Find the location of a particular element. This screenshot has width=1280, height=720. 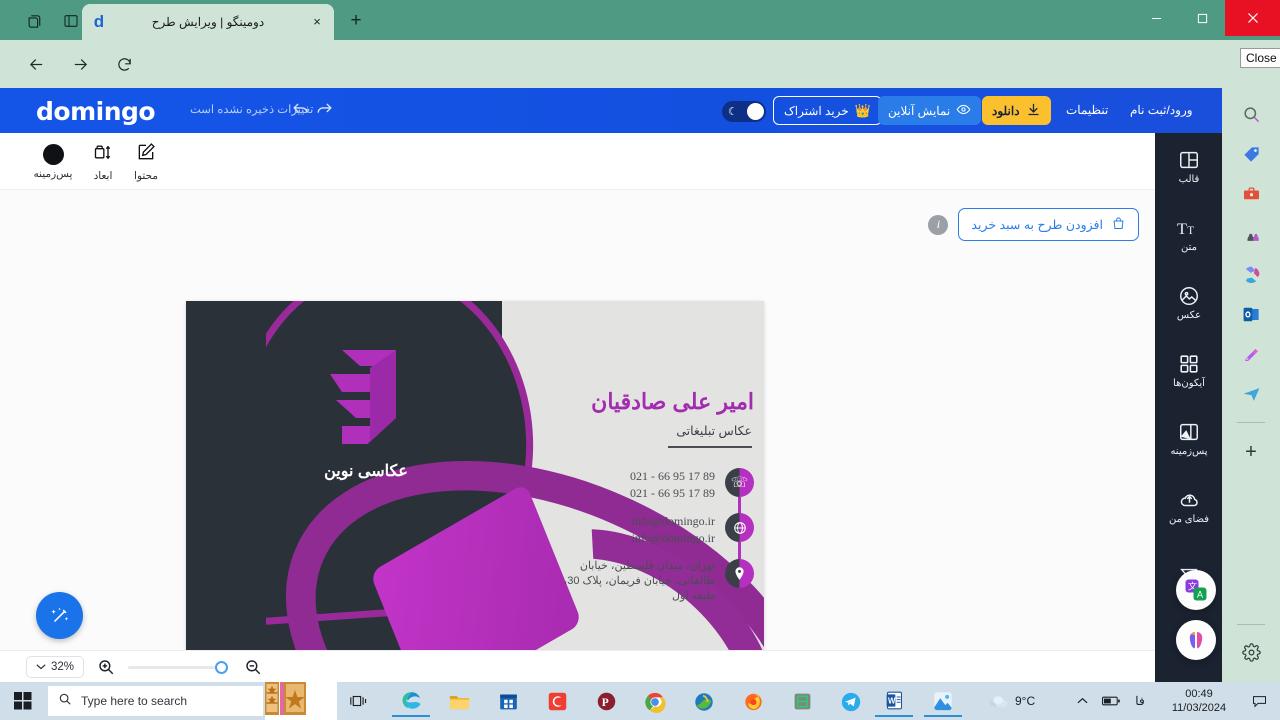

taskbar-app-chrome is located at coordinates (655, 701).